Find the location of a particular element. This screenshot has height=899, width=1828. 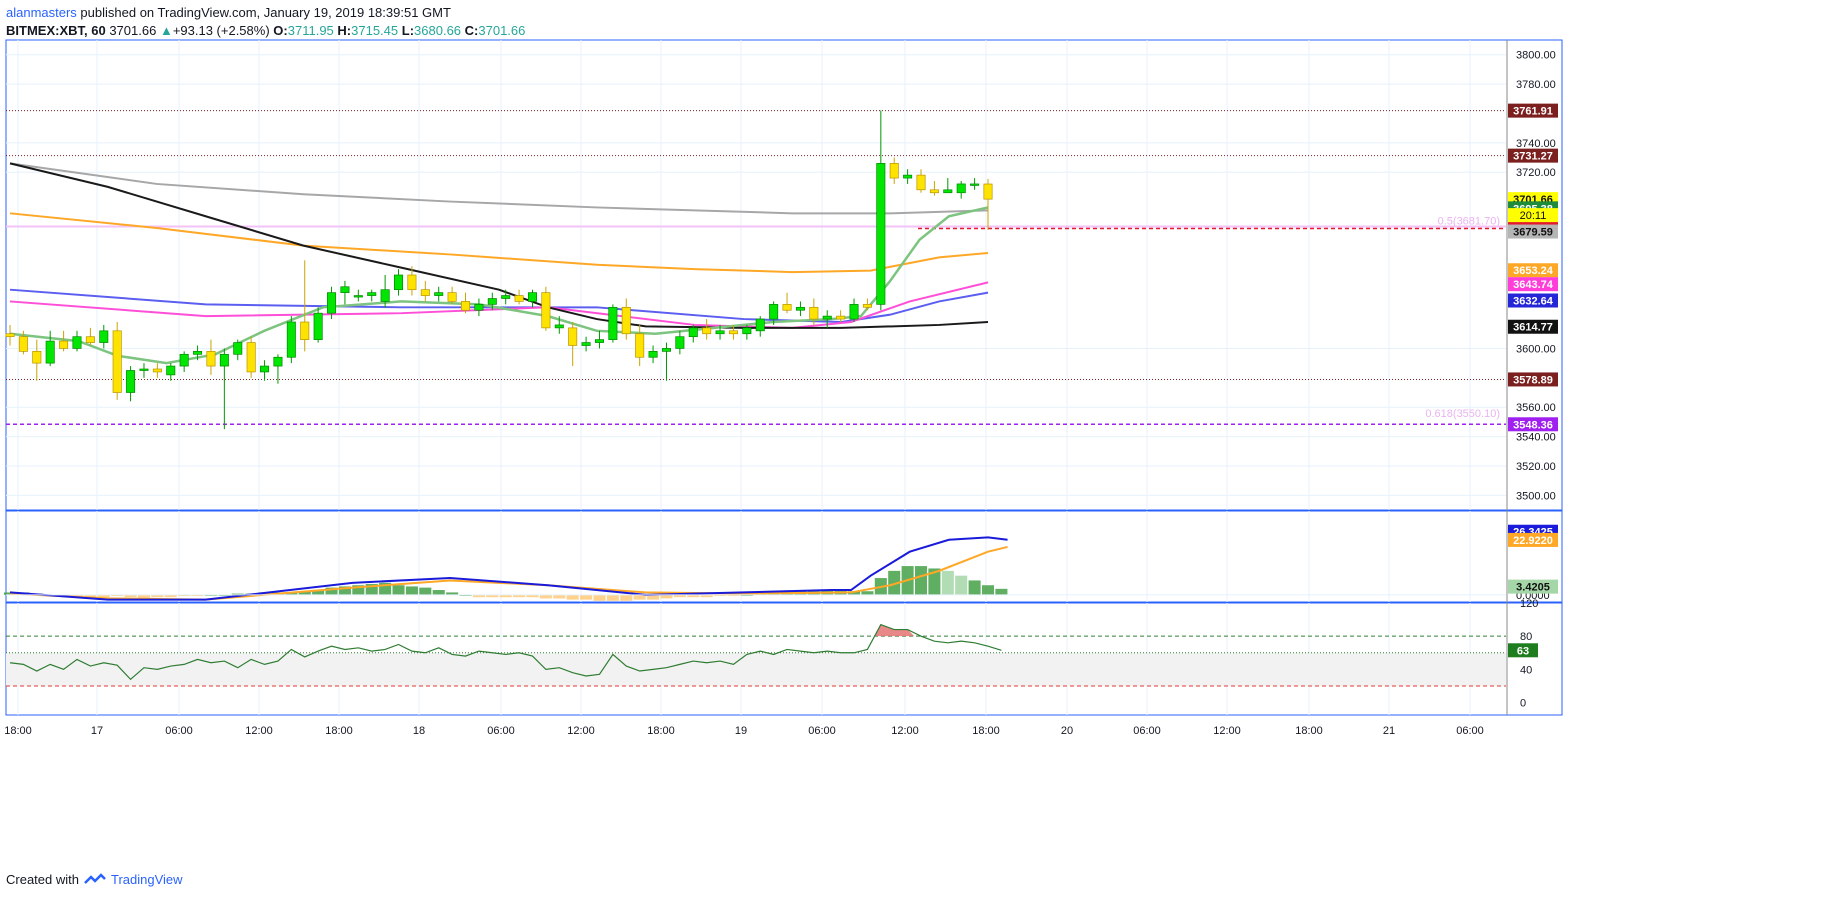

price-axis-label: 3643.74 is located at coordinates (1533, 285).